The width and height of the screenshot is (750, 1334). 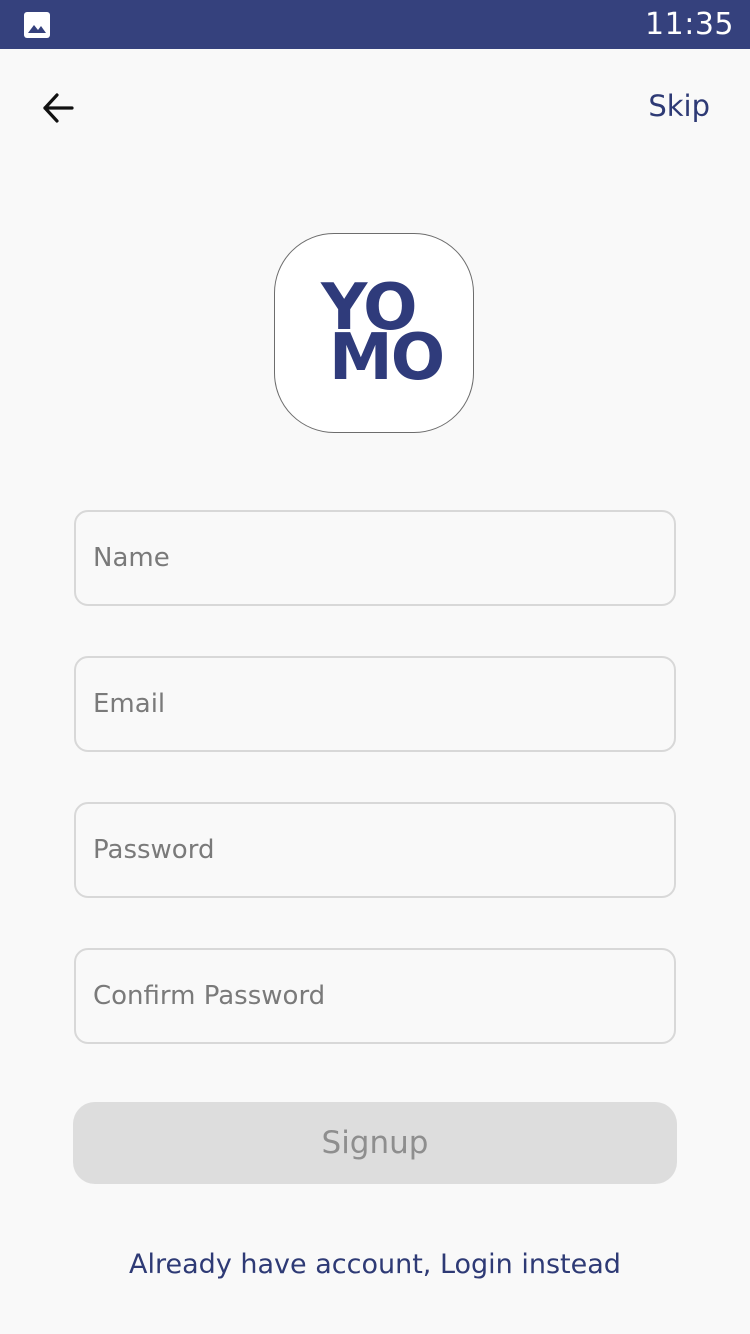 I want to click on confirm-password-input, so click(x=382, y=996).